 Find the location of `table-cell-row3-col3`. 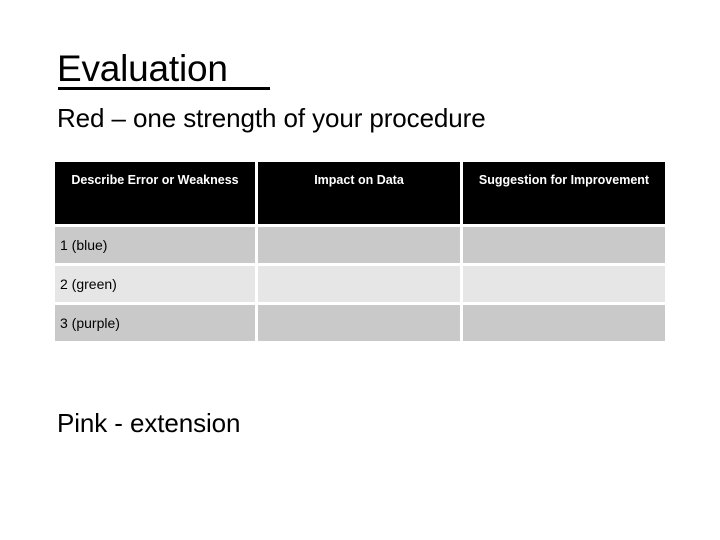

table-cell-row3-col3 is located at coordinates (564, 323).